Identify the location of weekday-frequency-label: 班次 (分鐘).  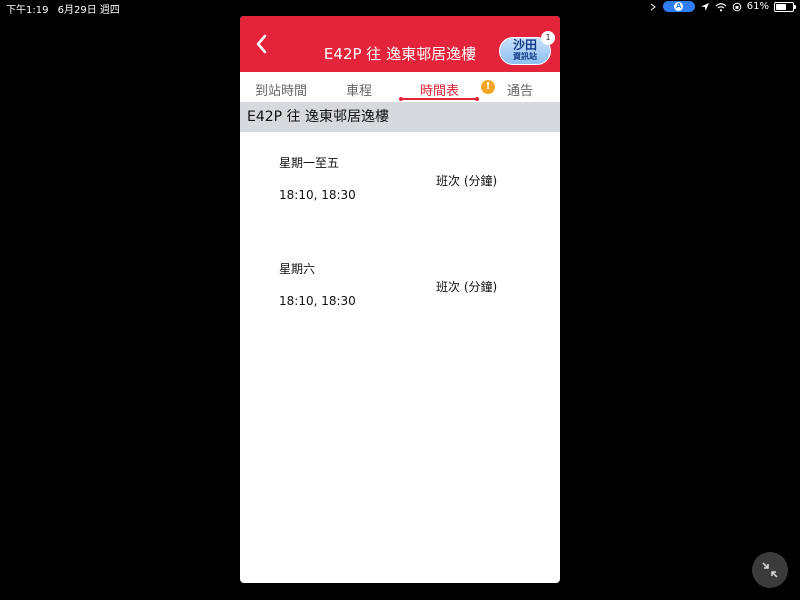
(467, 181).